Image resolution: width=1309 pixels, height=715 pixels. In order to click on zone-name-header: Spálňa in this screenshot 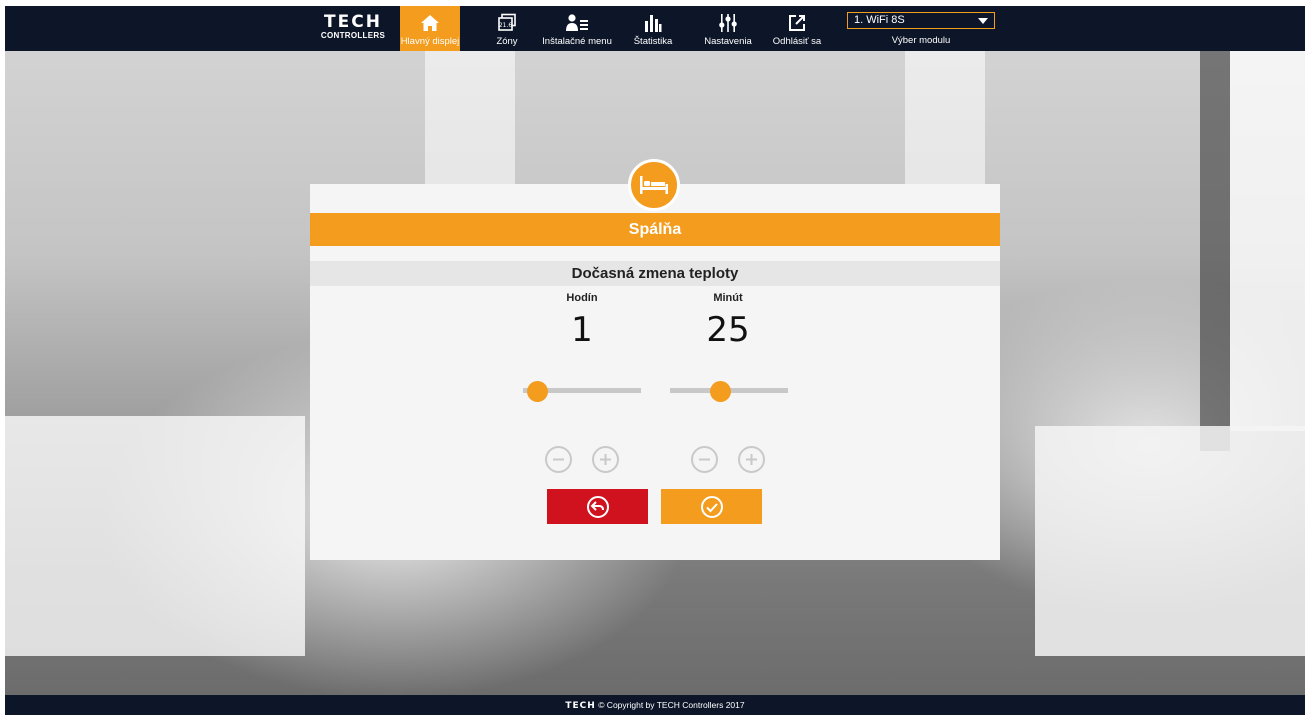, I will do `click(655, 229)`.